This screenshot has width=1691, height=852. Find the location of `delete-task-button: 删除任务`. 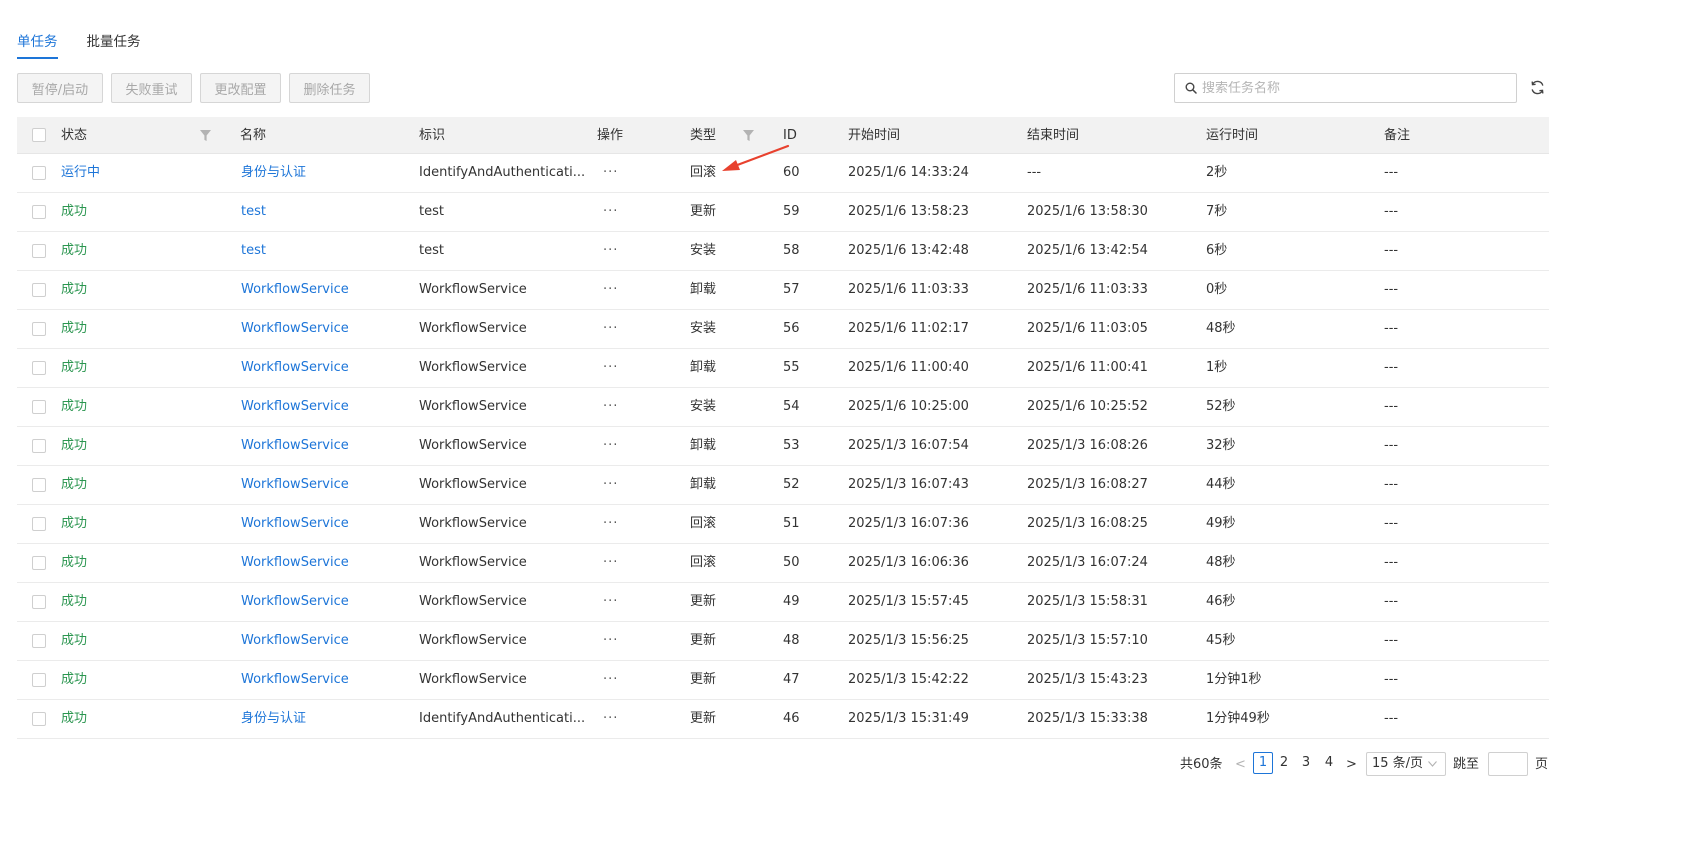

delete-task-button: 删除任务 is located at coordinates (329, 88).